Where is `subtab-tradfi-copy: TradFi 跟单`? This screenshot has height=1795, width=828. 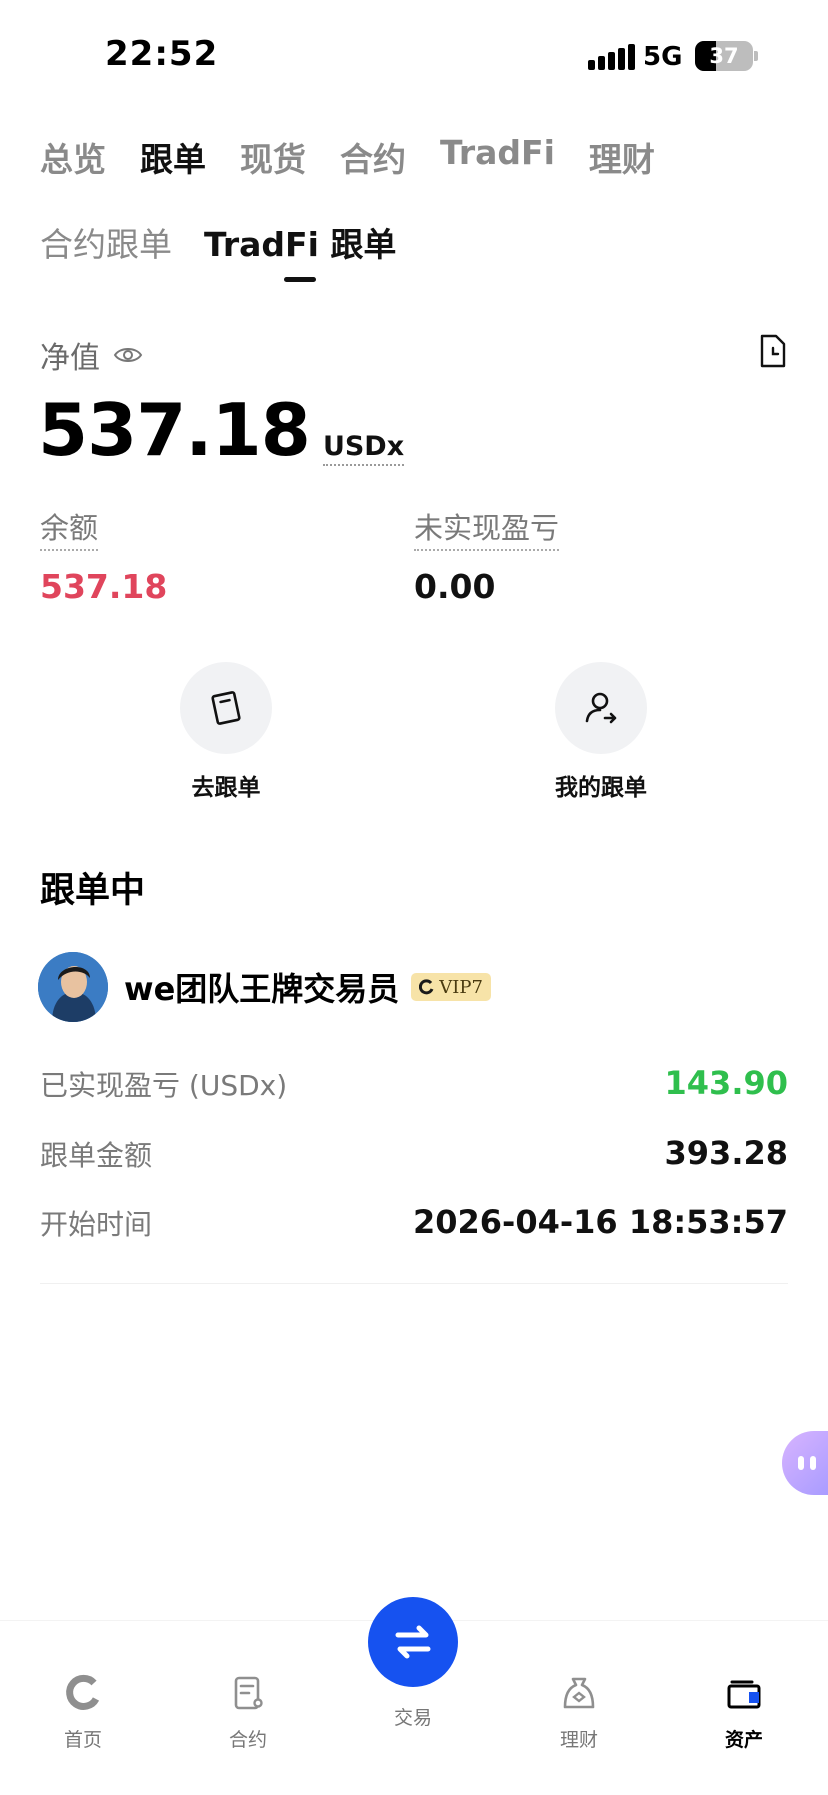
subtab-tradfi-copy: TradFi 跟单 is located at coordinates (300, 250).